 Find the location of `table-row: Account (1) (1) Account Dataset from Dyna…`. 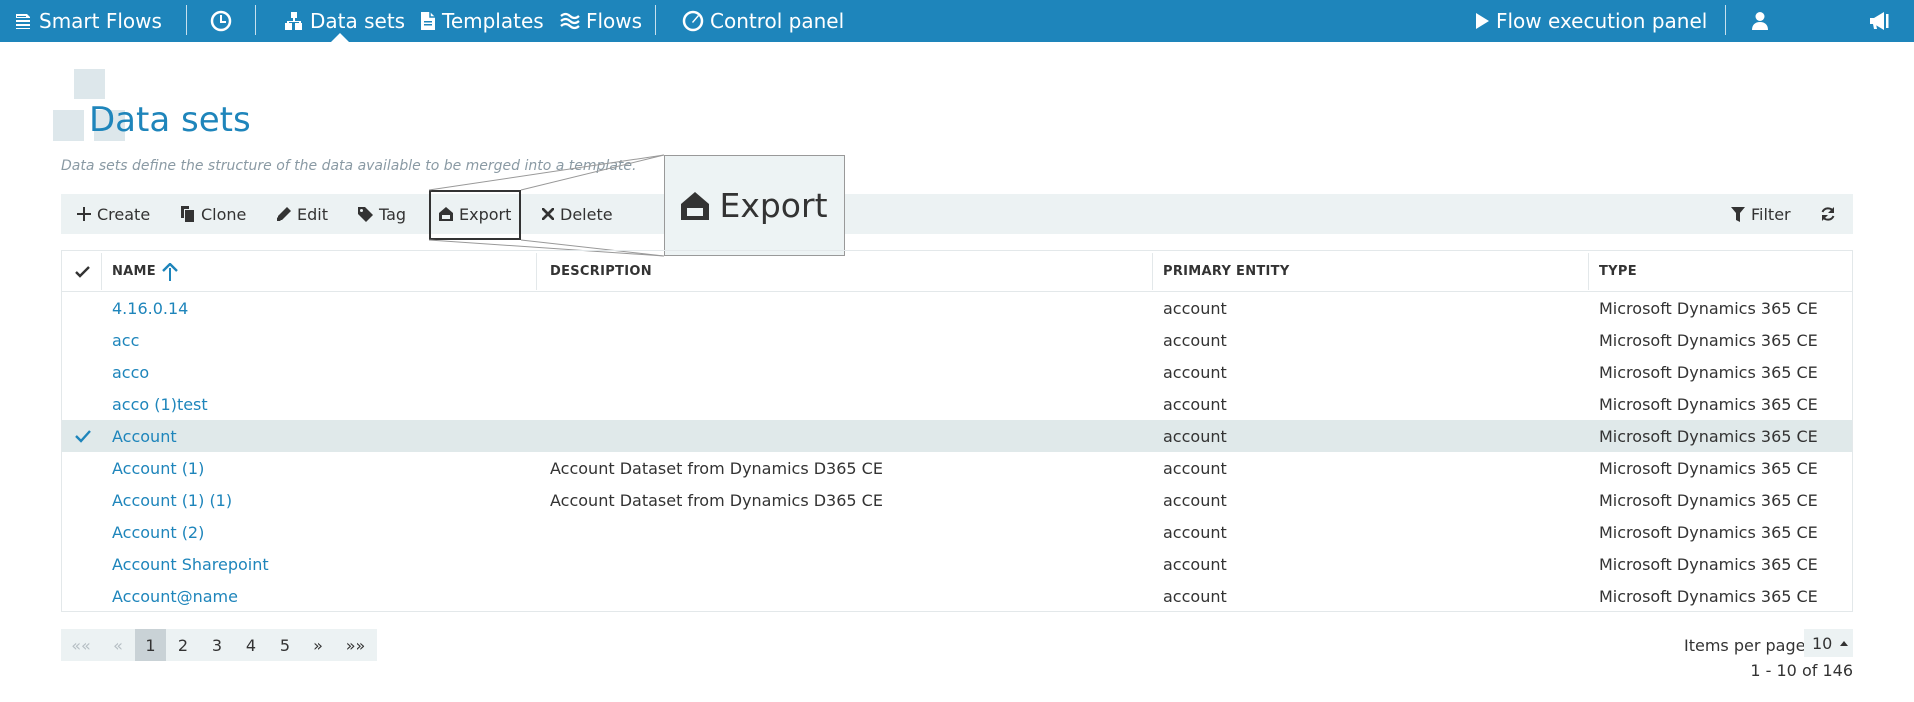

table-row: Account (1) (1) Account Dataset from Dyna… is located at coordinates (957, 500).